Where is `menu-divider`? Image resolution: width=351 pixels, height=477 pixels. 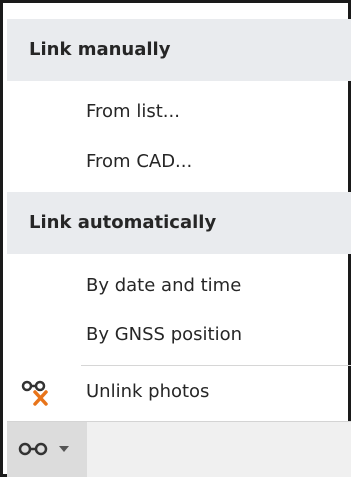
menu-divider is located at coordinates (216, 365).